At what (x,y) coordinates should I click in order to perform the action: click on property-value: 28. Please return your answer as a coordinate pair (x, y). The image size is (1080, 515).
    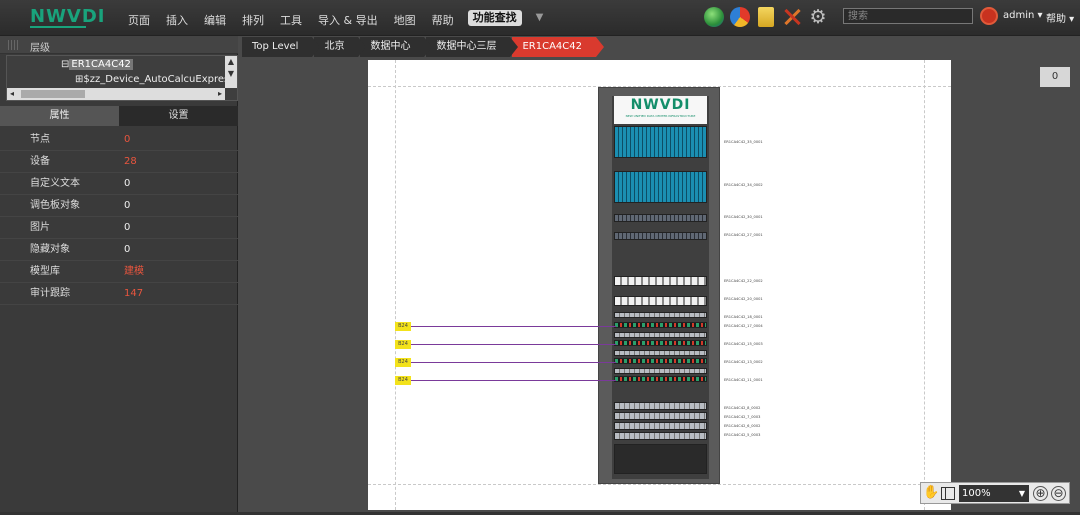
    Looking at the image, I should click on (130, 162).